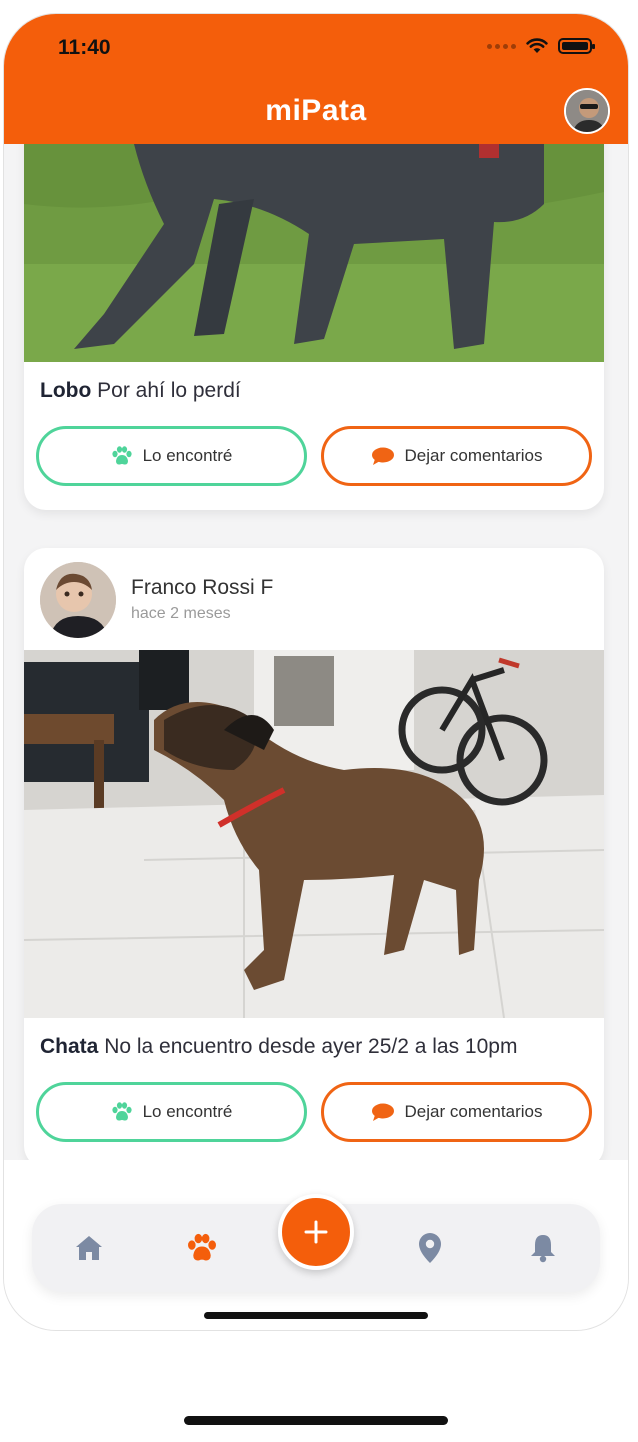 This screenshot has height=1442, width=638. I want to click on post-photo, so click(314, 253).